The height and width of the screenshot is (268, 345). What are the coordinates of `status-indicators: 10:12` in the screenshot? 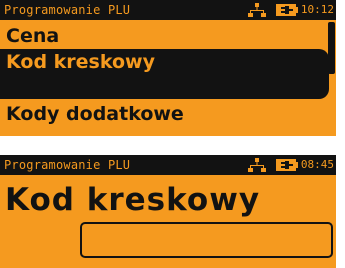 It's located at (290, 10).